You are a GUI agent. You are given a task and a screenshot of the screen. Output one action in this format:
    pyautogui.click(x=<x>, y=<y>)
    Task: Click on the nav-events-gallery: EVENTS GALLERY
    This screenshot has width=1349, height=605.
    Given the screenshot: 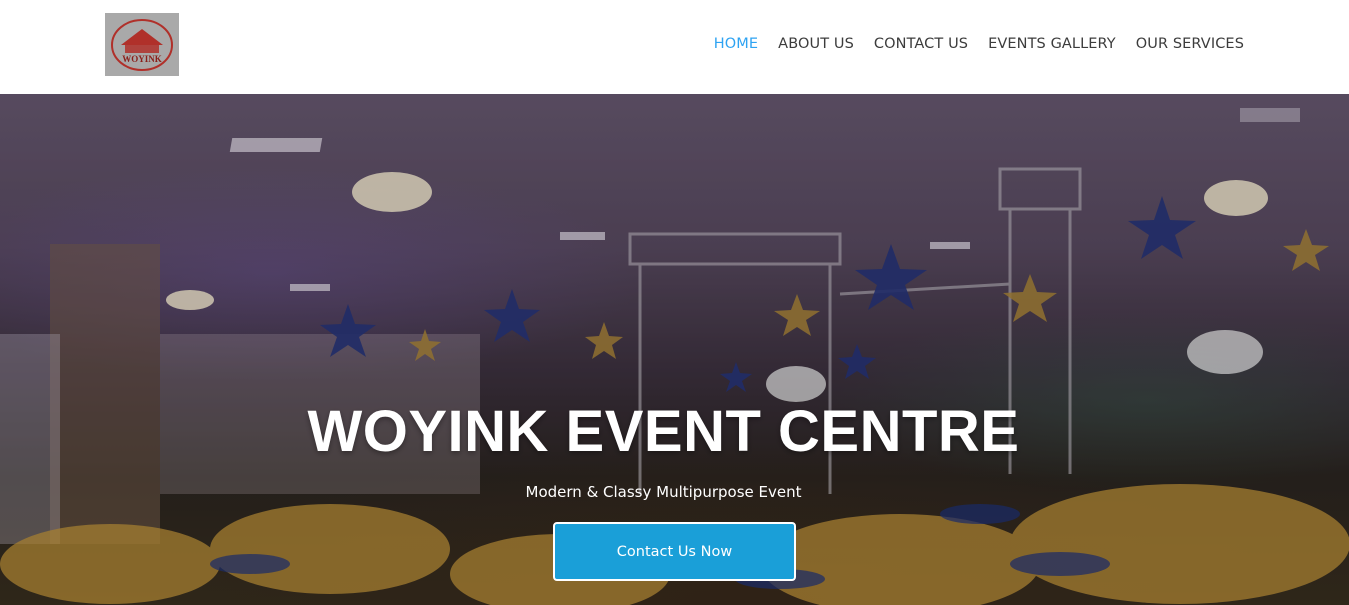 What is the action you would take?
    pyautogui.click(x=1052, y=44)
    